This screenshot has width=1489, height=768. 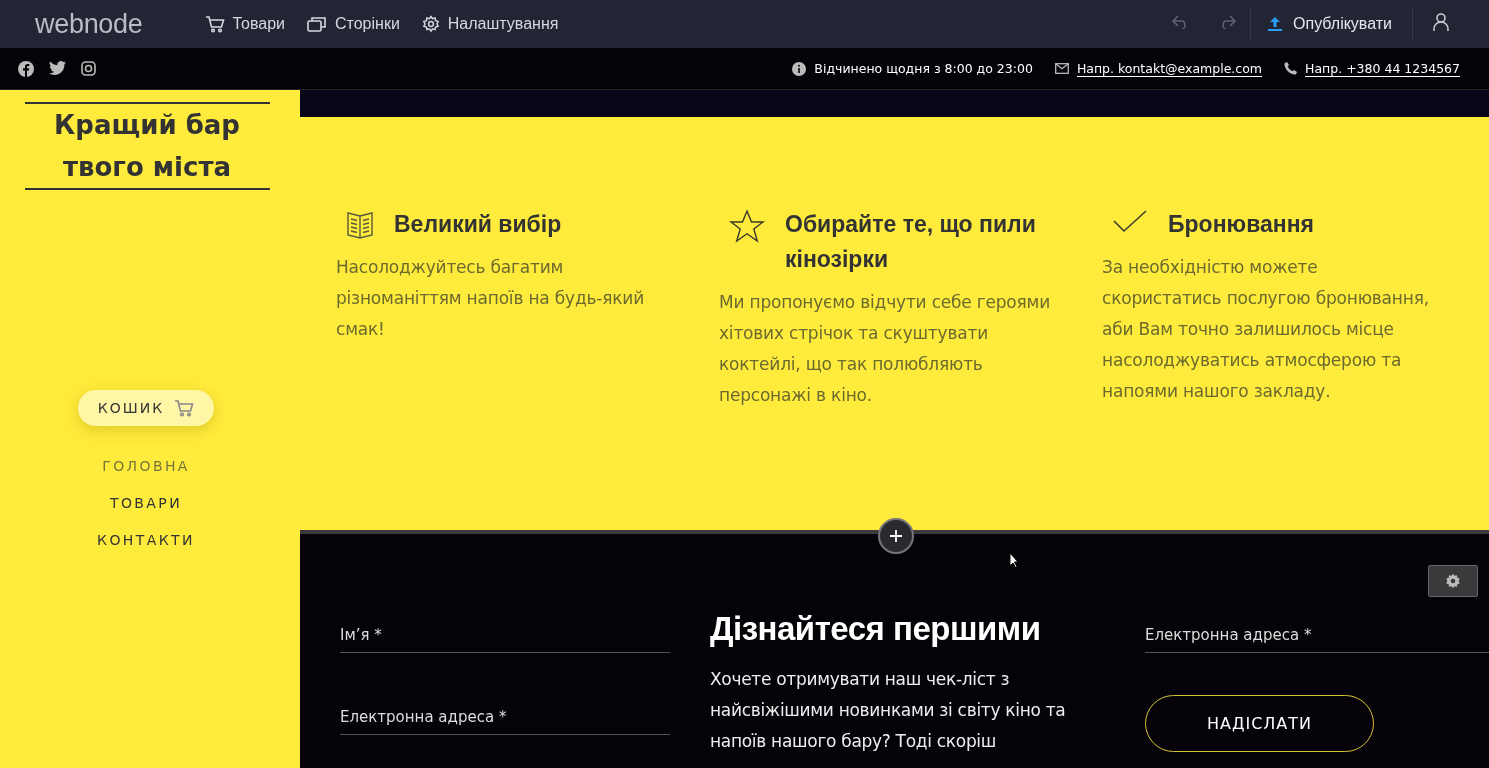 What do you see at coordinates (1331, 24) in the screenshot?
I see `publish-button: Опублікувати` at bounding box center [1331, 24].